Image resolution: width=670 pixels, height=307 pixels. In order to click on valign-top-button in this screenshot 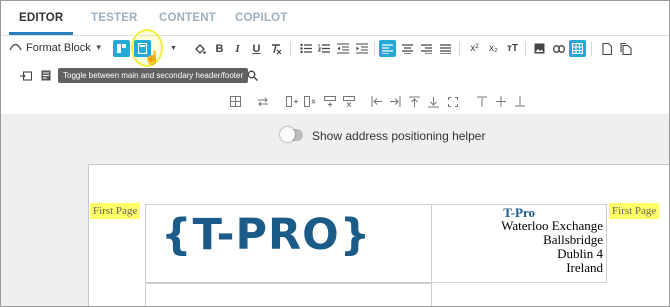, I will do `click(481, 101)`.